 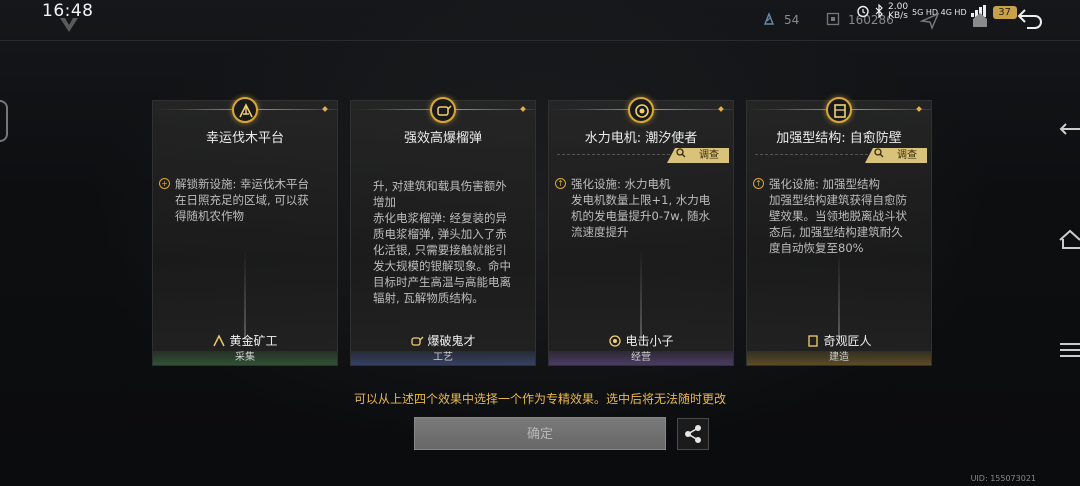 I want to click on back-arrow-icon, so click(x=1029, y=19).